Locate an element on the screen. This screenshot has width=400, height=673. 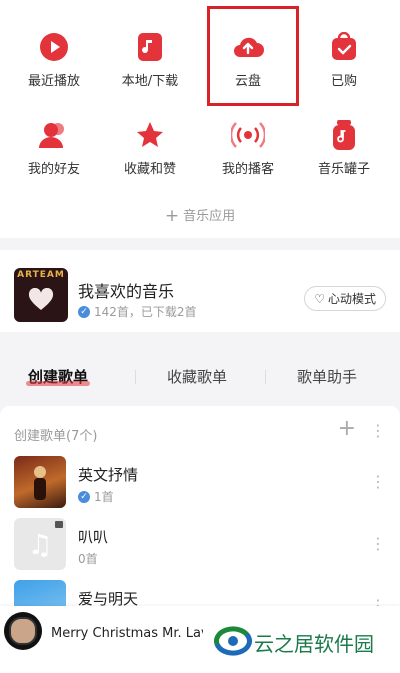
grid-label: 我的好友 is located at coordinates (53, 169).